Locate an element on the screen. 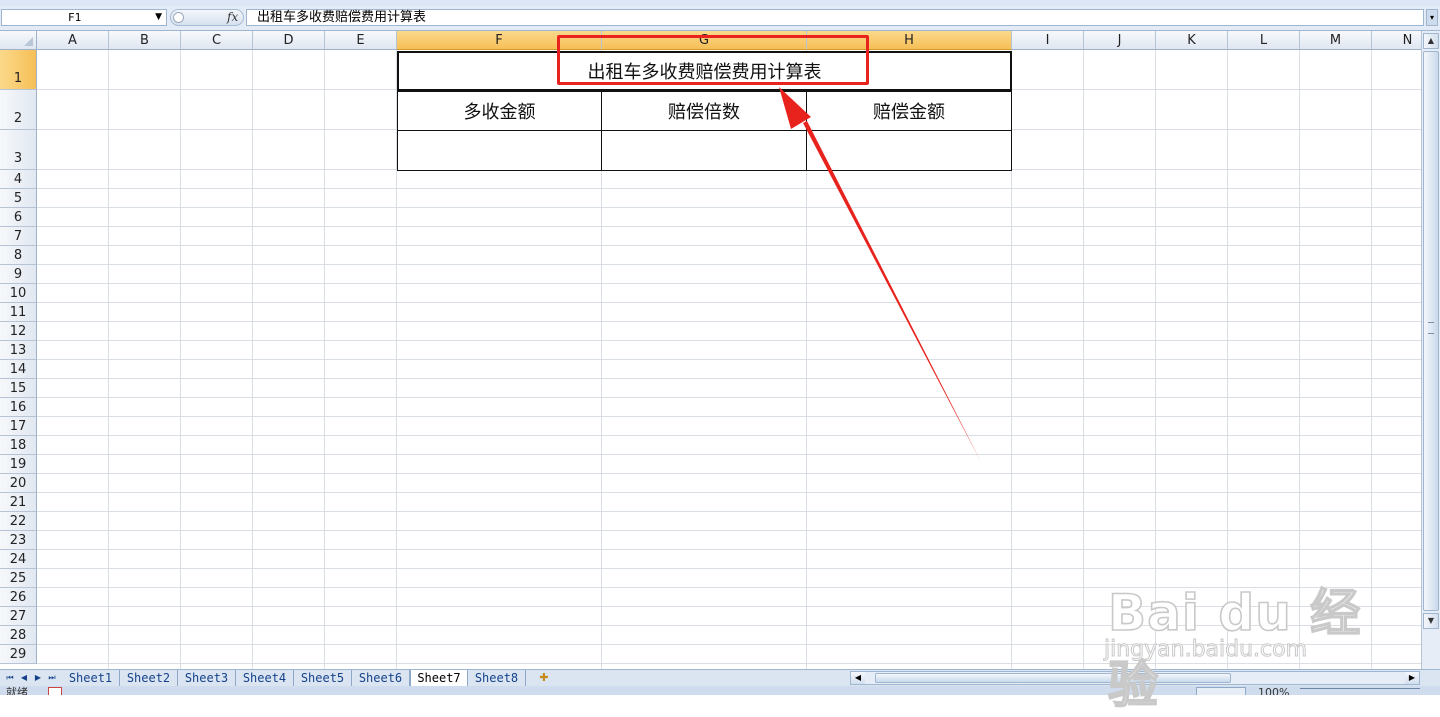  sheet-tab-sheet5: Sheet5 is located at coordinates (323, 678).